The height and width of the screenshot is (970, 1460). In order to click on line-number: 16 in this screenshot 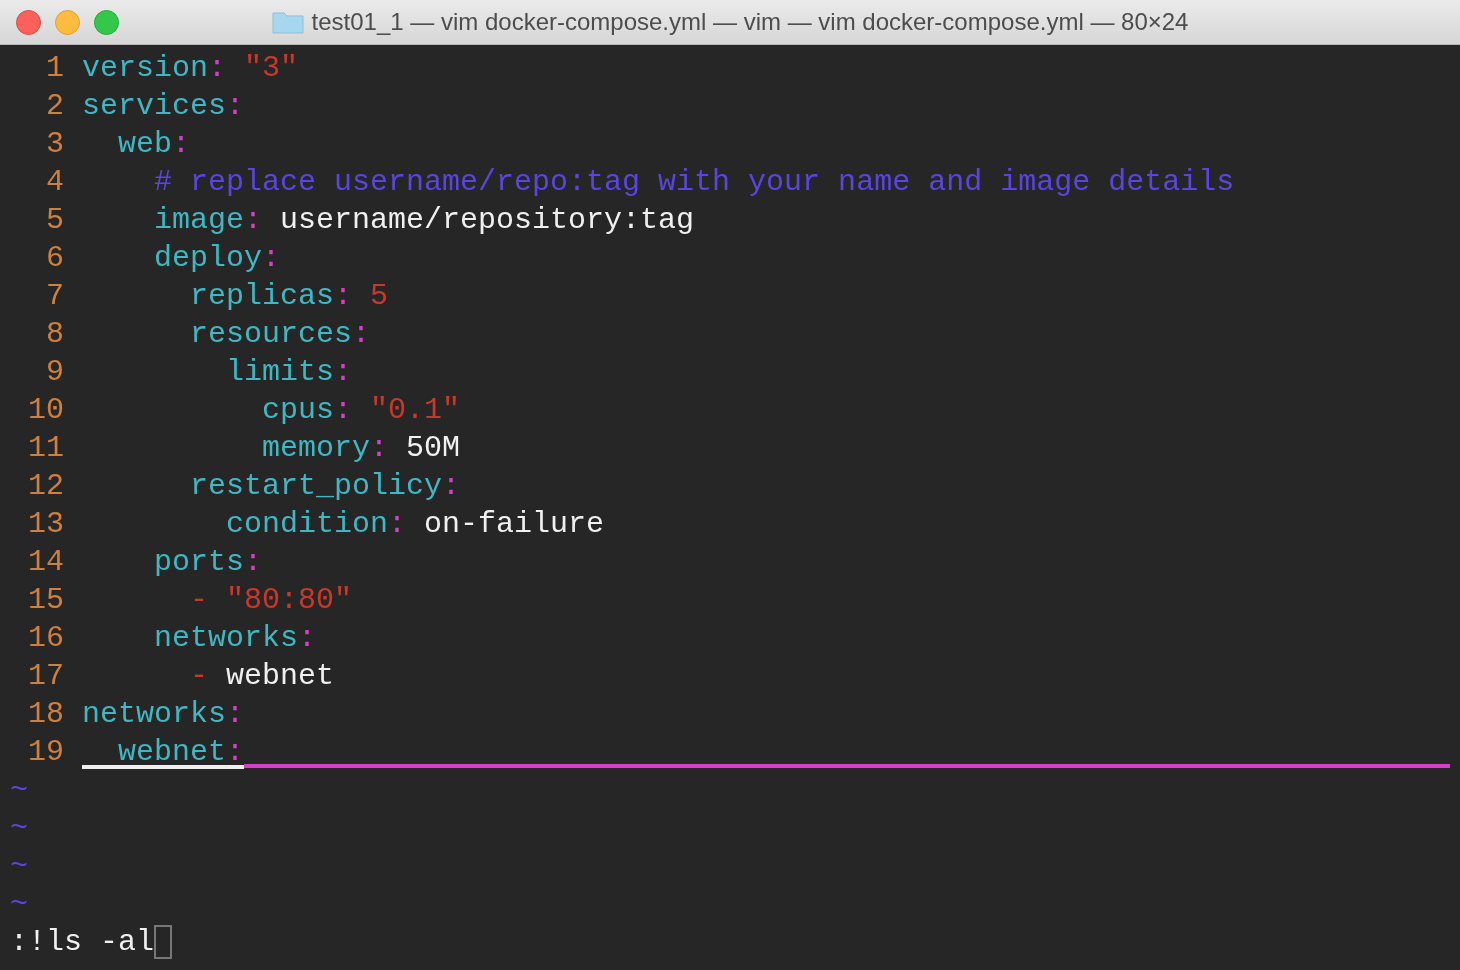, I will do `click(45, 638)`.